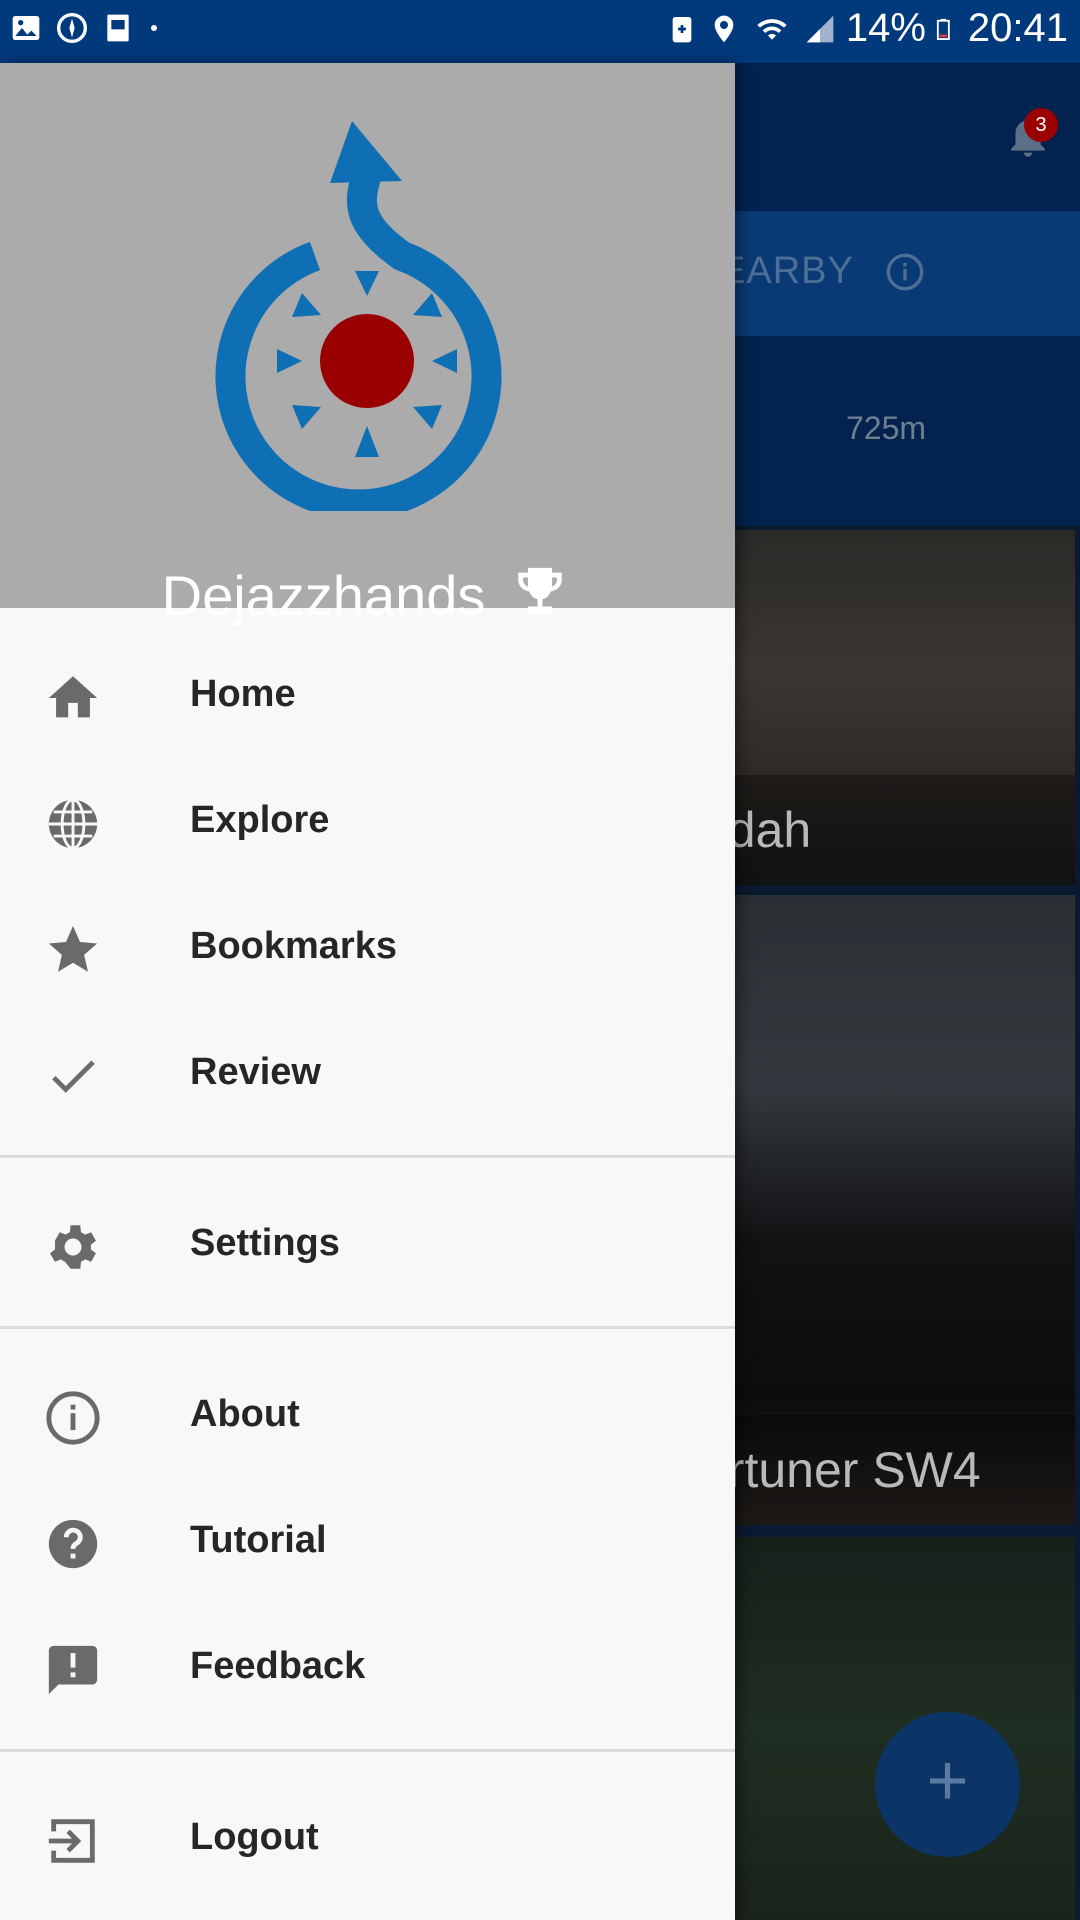 The image size is (1080, 1920). I want to click on drawer-item-label: Feedback, so click(278, 1666).